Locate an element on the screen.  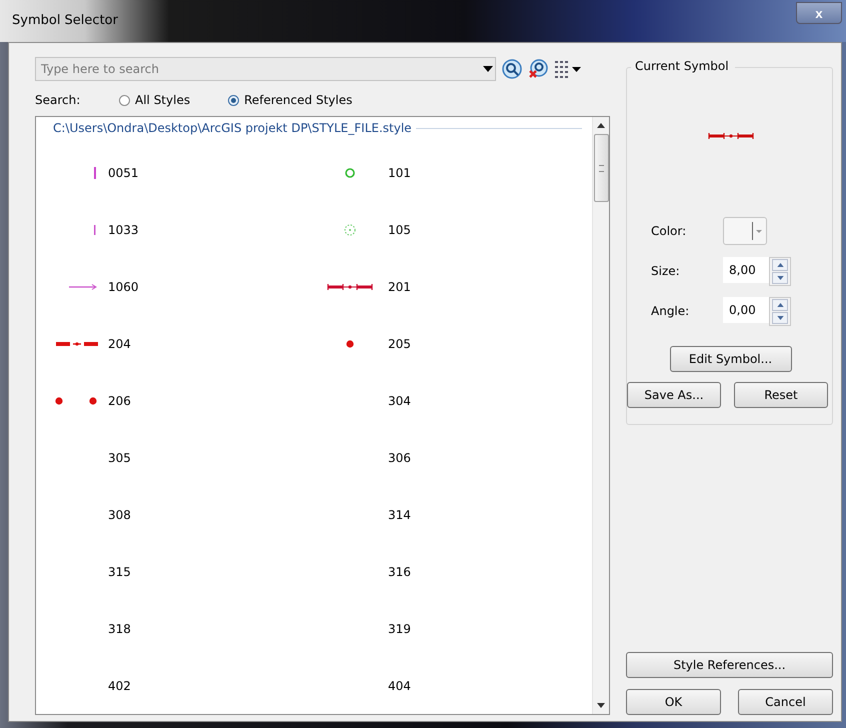
symbol-name: 201 is located at coordinates (399, 287).